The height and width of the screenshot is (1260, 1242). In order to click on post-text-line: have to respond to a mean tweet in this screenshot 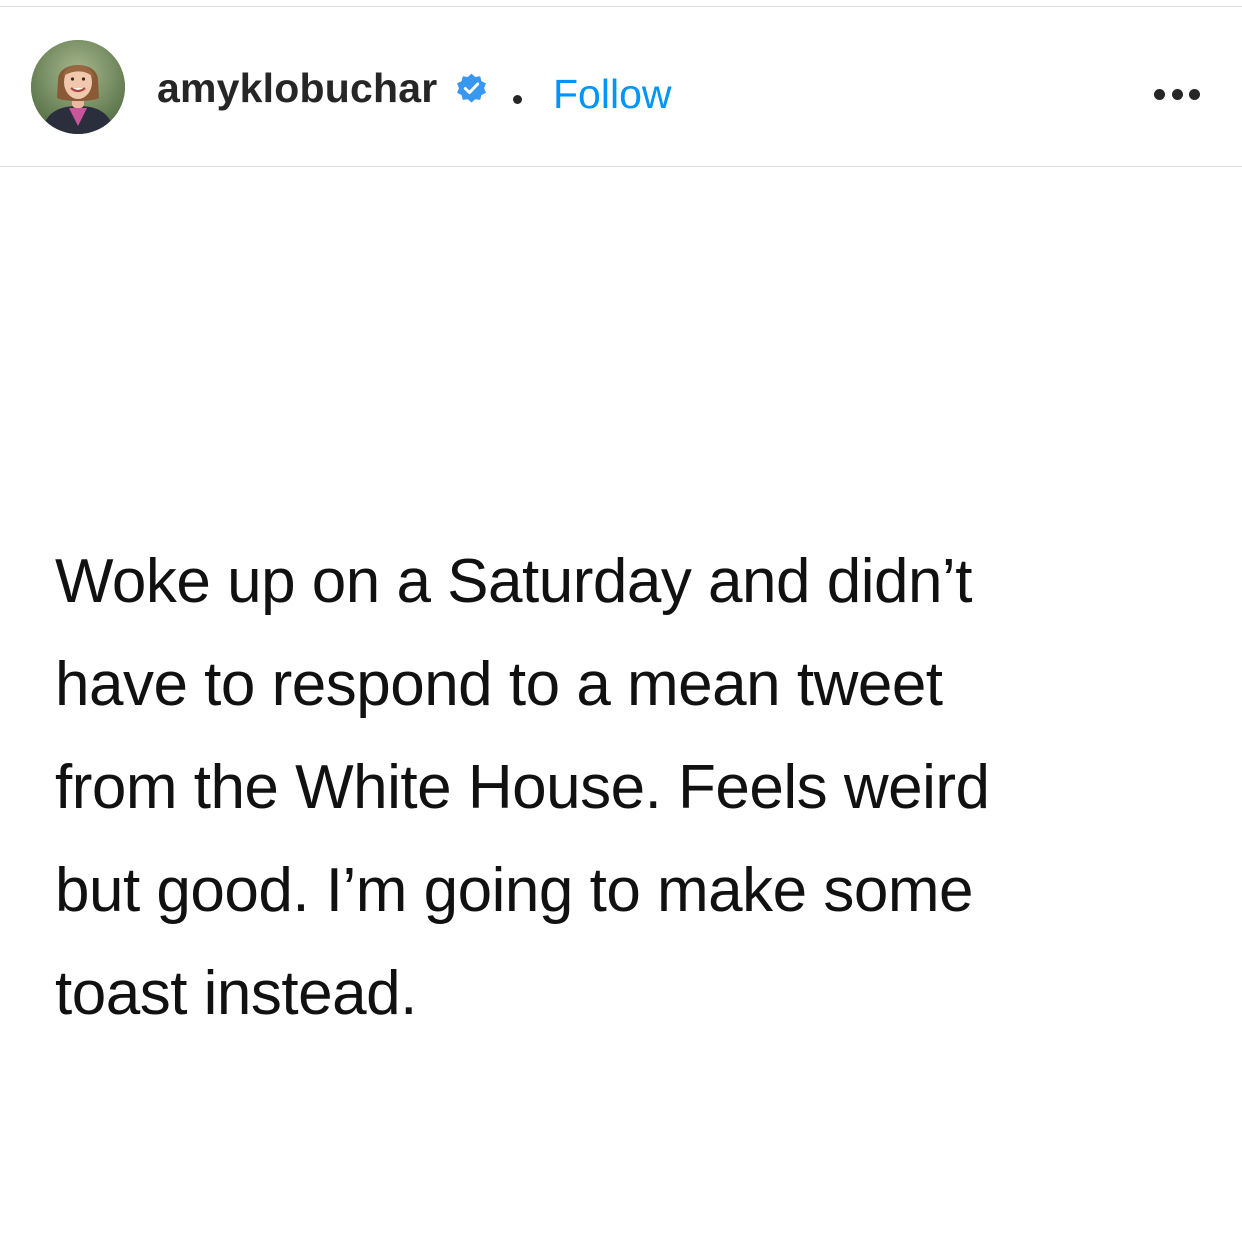, I will do `click(499, 684)`.